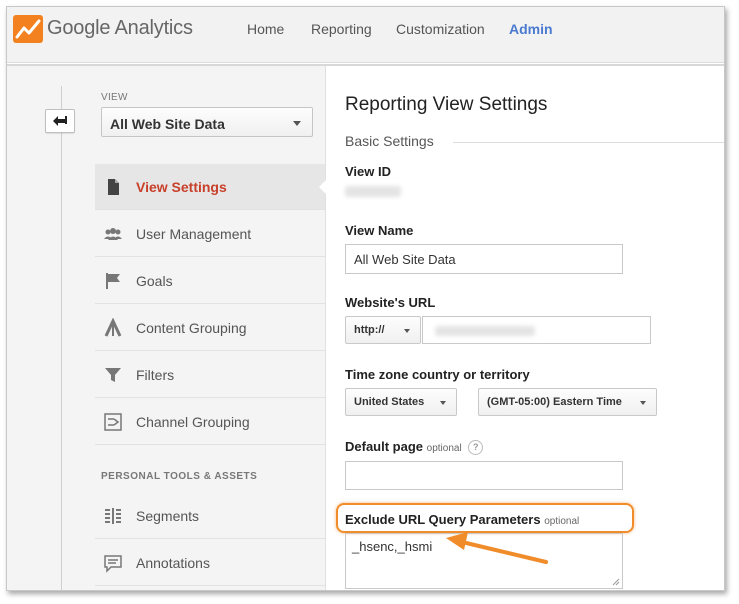 The image size is (739, 604). I want to click on page-title: Reporting View Settings, so click(446, 104).